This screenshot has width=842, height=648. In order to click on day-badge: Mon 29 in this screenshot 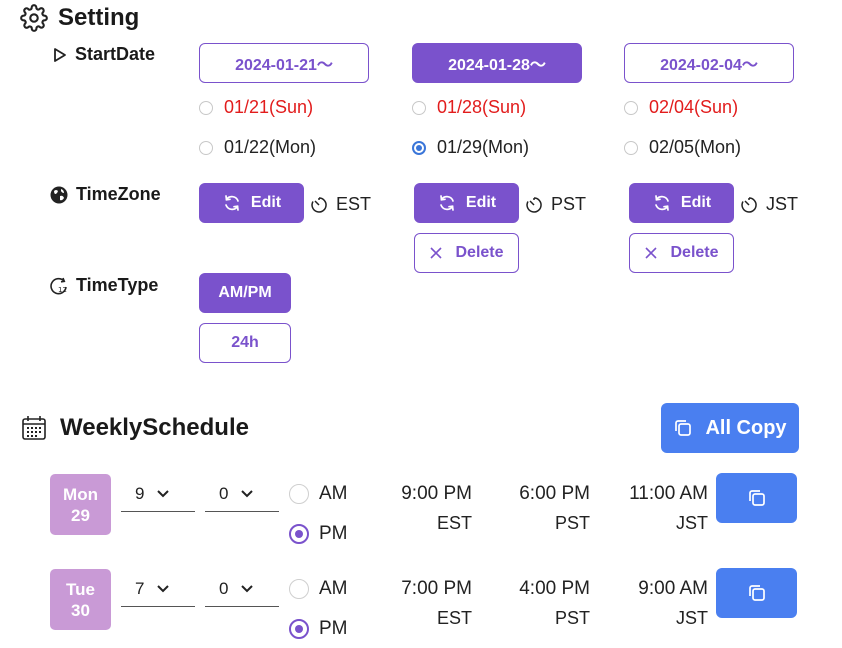, I will do `click(80, 504)`.